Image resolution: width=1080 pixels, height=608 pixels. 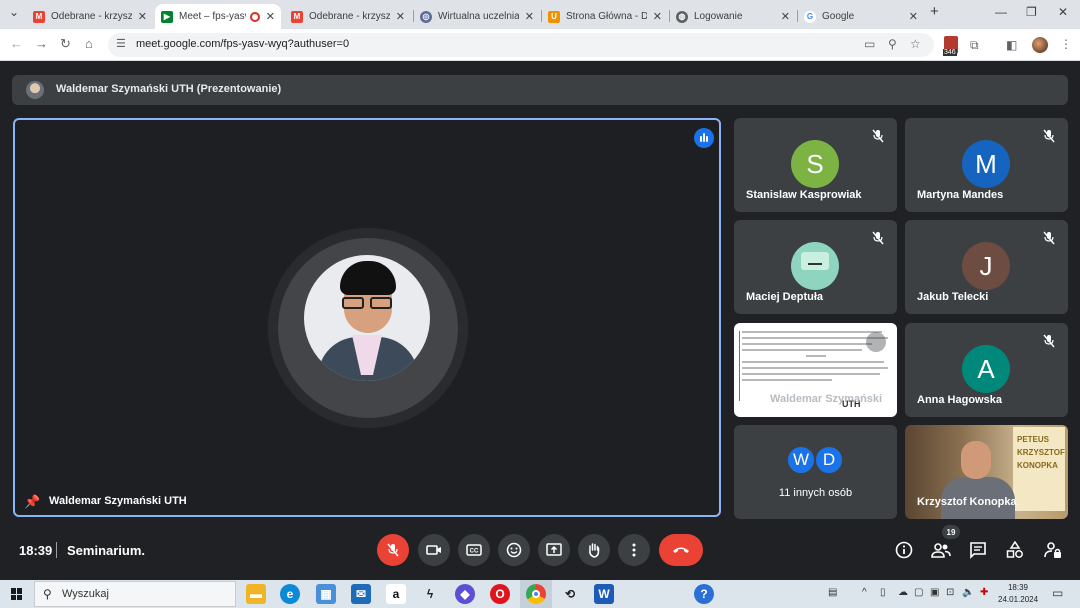 I want to click on network-icon: ⊡, so click(x=950, y=592).